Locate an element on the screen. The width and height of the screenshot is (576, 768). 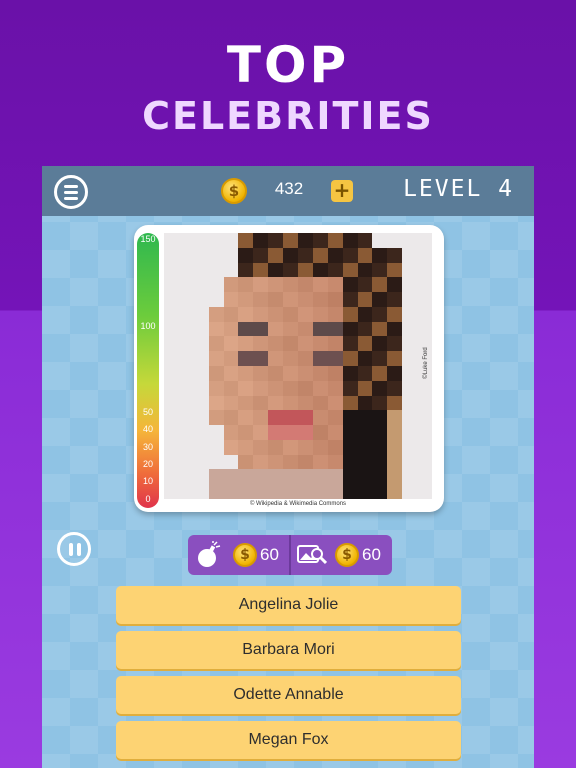
answer-option: Megan Fox is located at coordinates (288, 740).